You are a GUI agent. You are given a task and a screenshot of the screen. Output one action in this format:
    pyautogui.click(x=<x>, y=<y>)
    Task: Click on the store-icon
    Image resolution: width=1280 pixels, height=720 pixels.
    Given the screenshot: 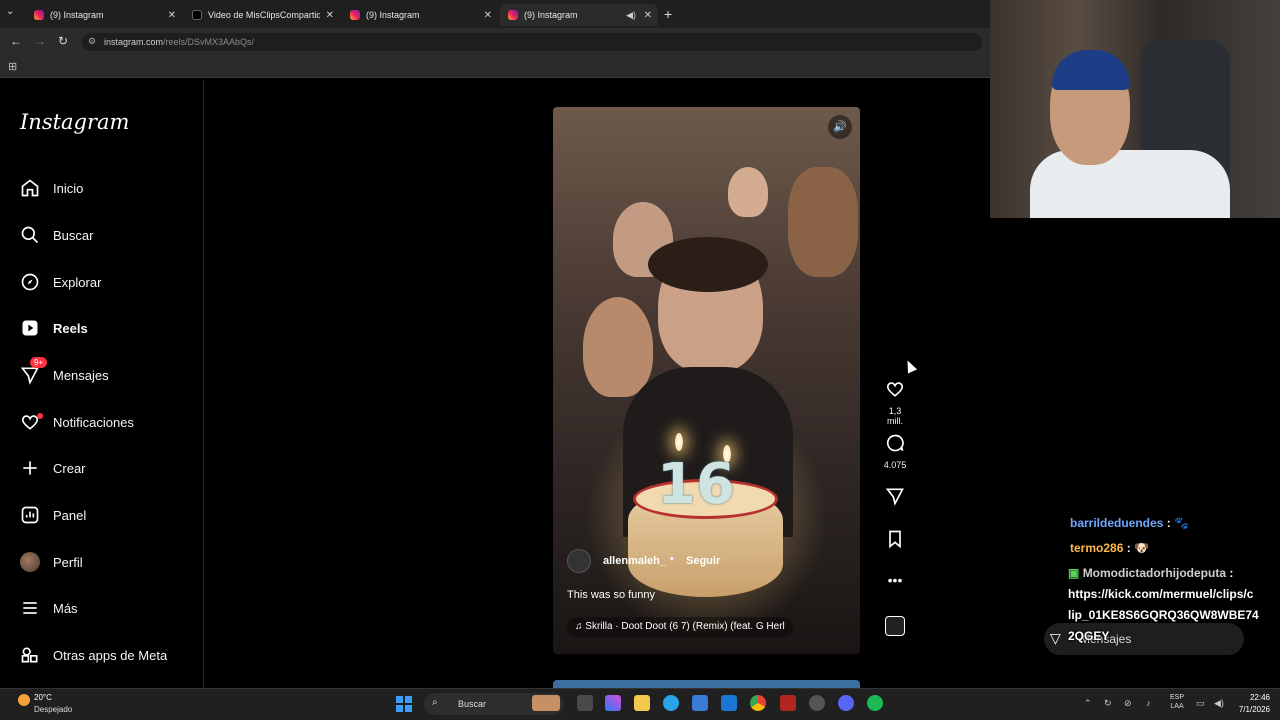 What is the action you would take?
    pyautogui.click(x=700, y=703)
    